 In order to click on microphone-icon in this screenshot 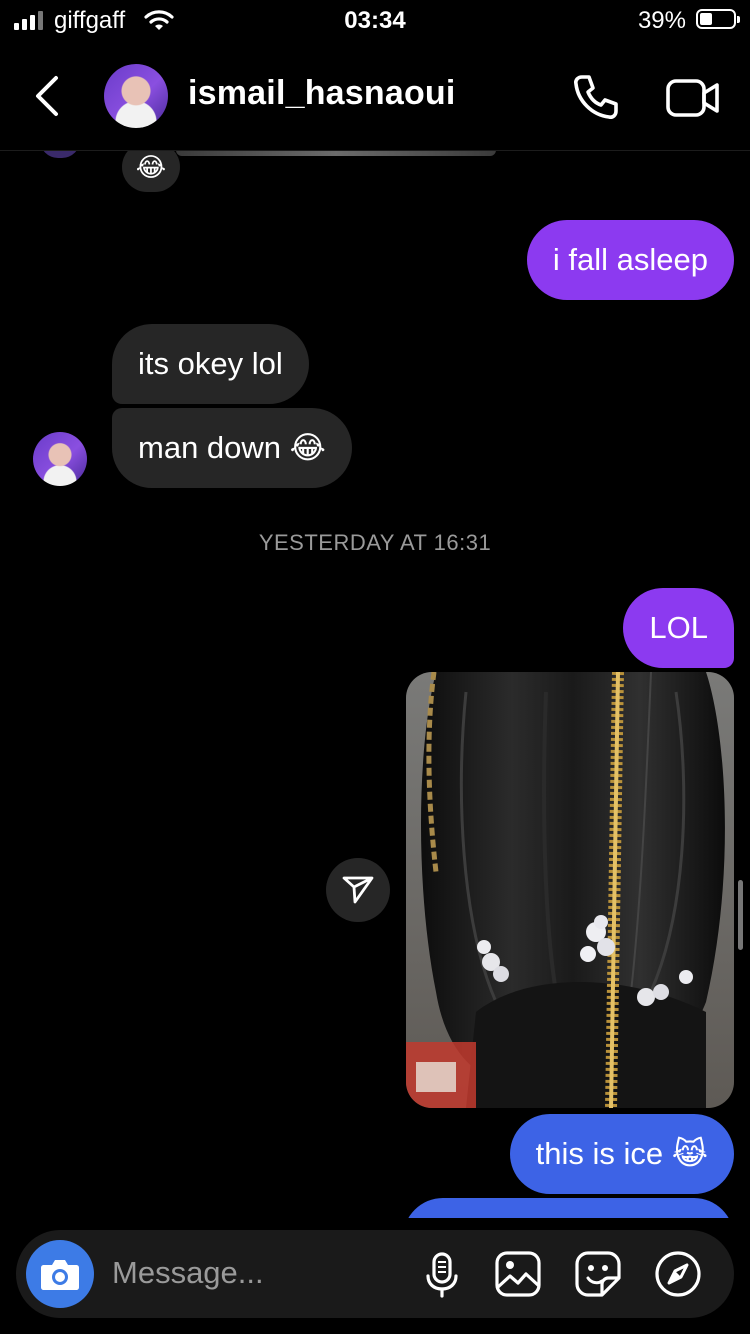, I will do `click(442, 1274)`.